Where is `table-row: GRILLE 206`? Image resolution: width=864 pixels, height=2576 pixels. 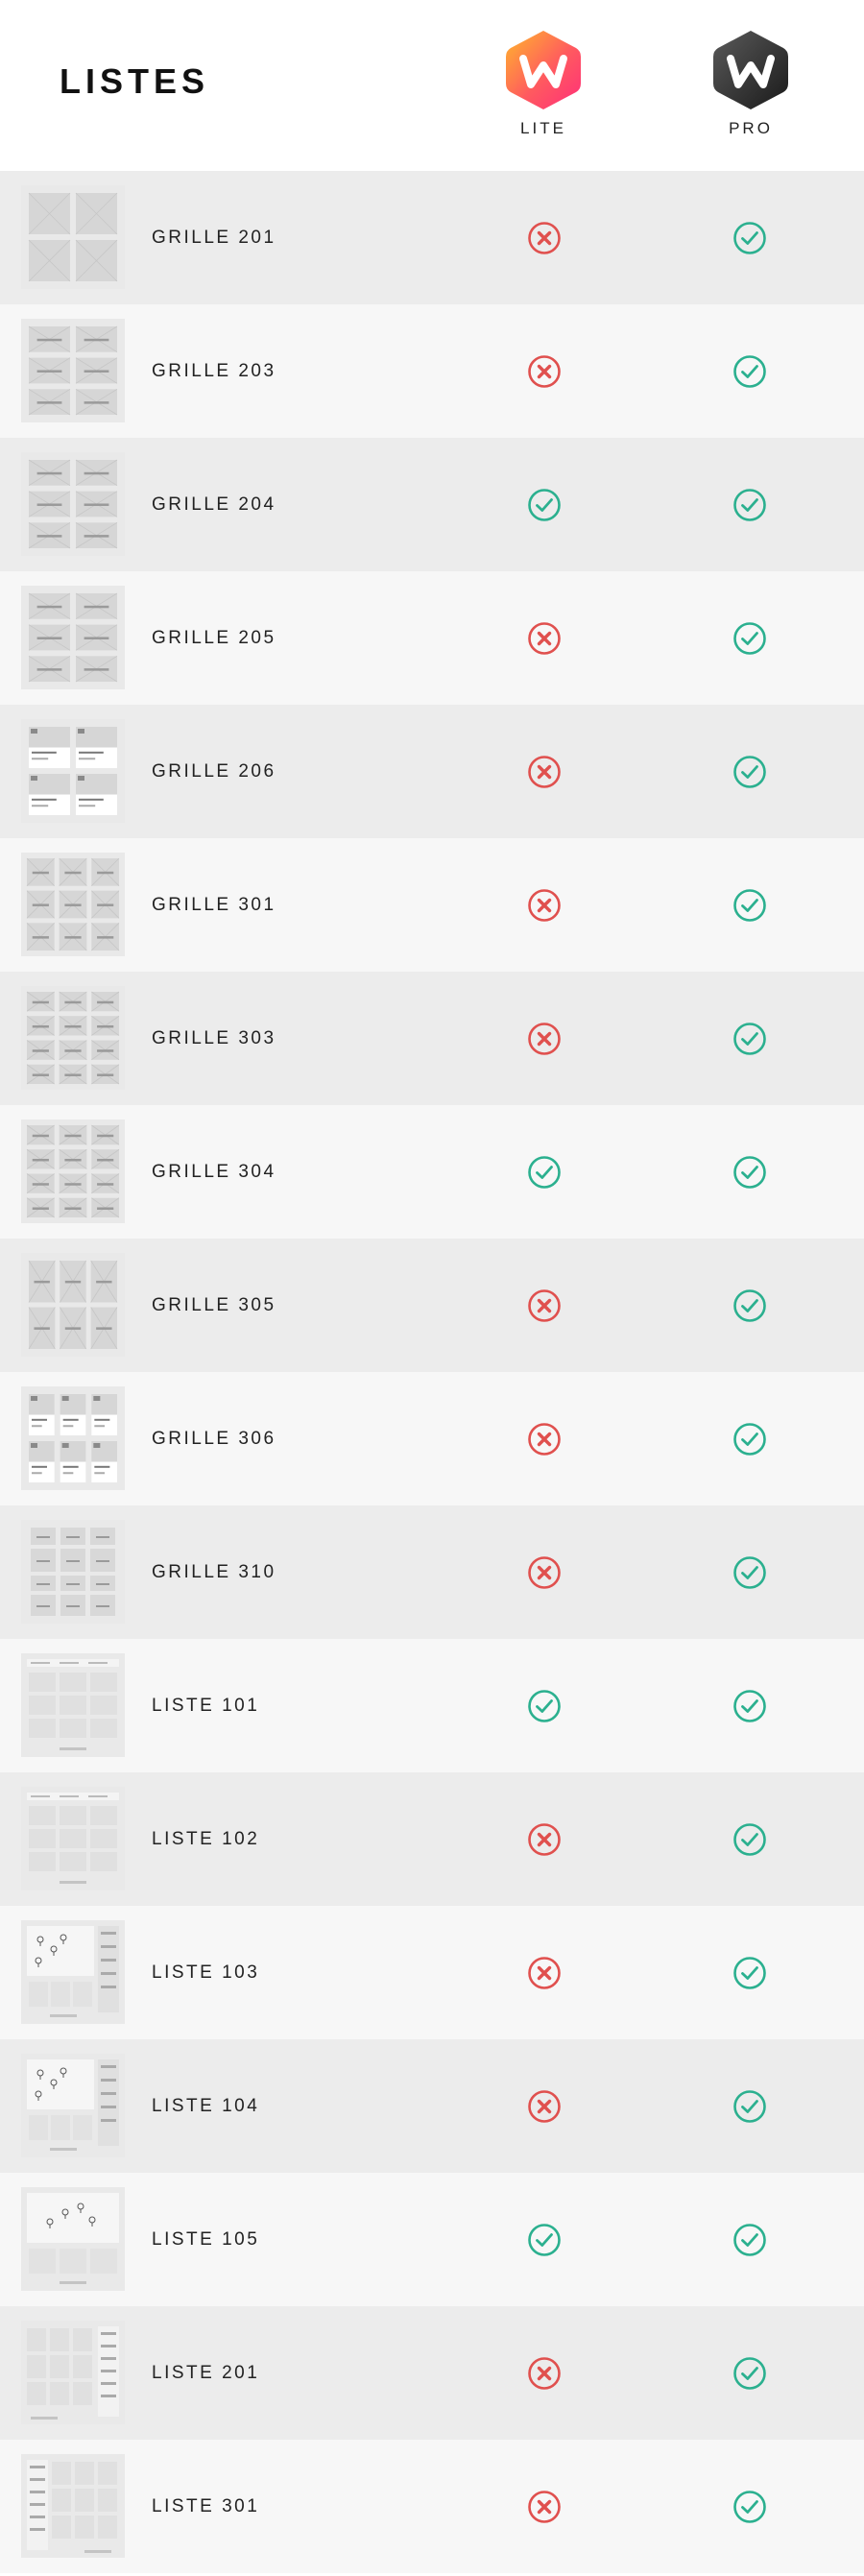
table-row: GRILLE 206 is located at coordinates (432, 771).